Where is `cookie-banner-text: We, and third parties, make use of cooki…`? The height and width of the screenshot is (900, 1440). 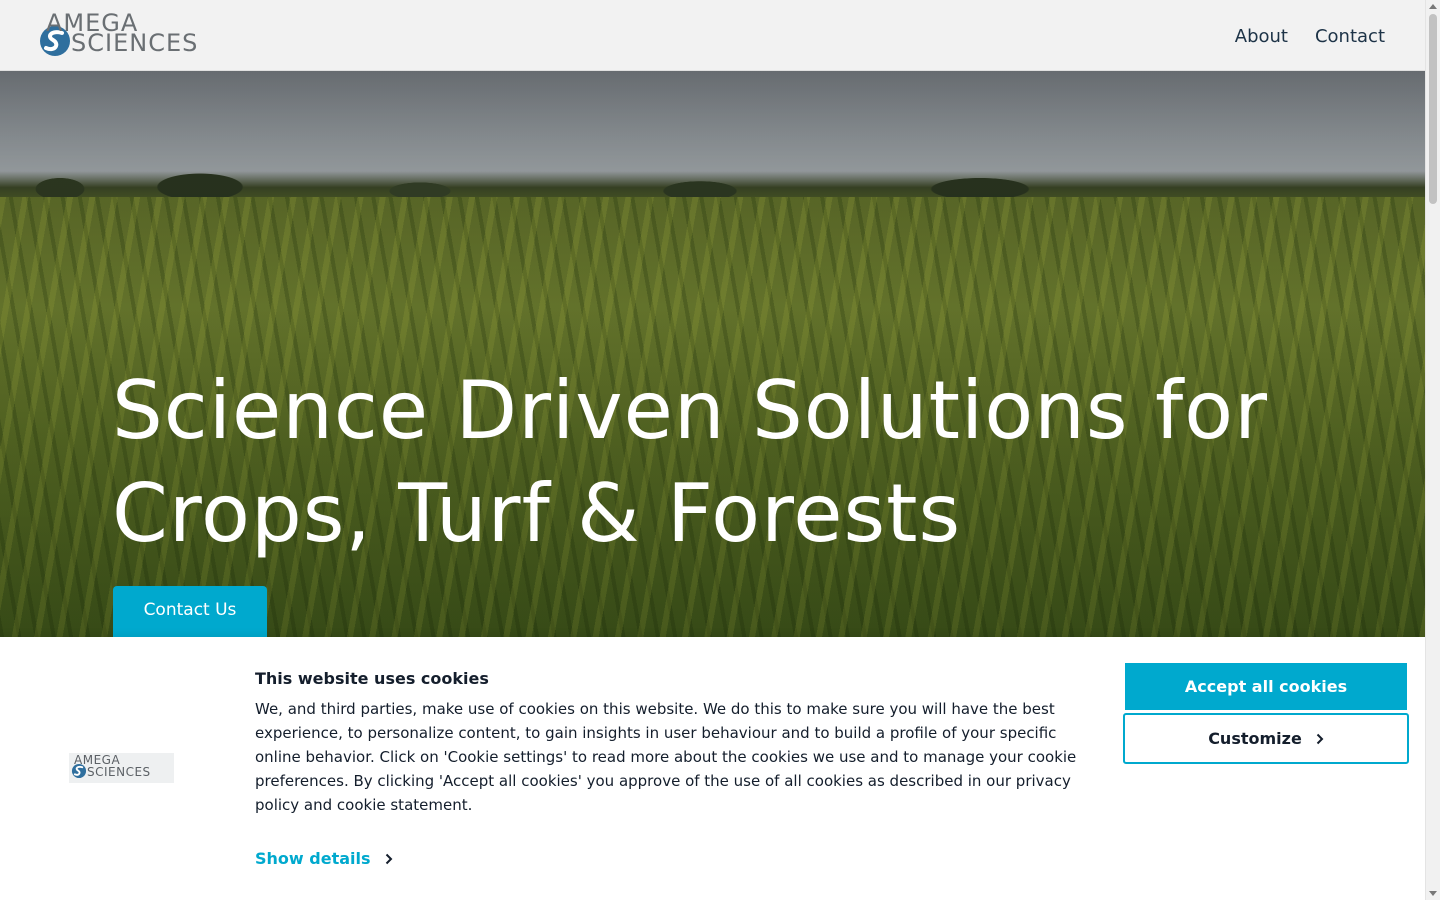 cookie-banner-text: We, and third parties, make use of cooki… is located at coordinates (666, 757).